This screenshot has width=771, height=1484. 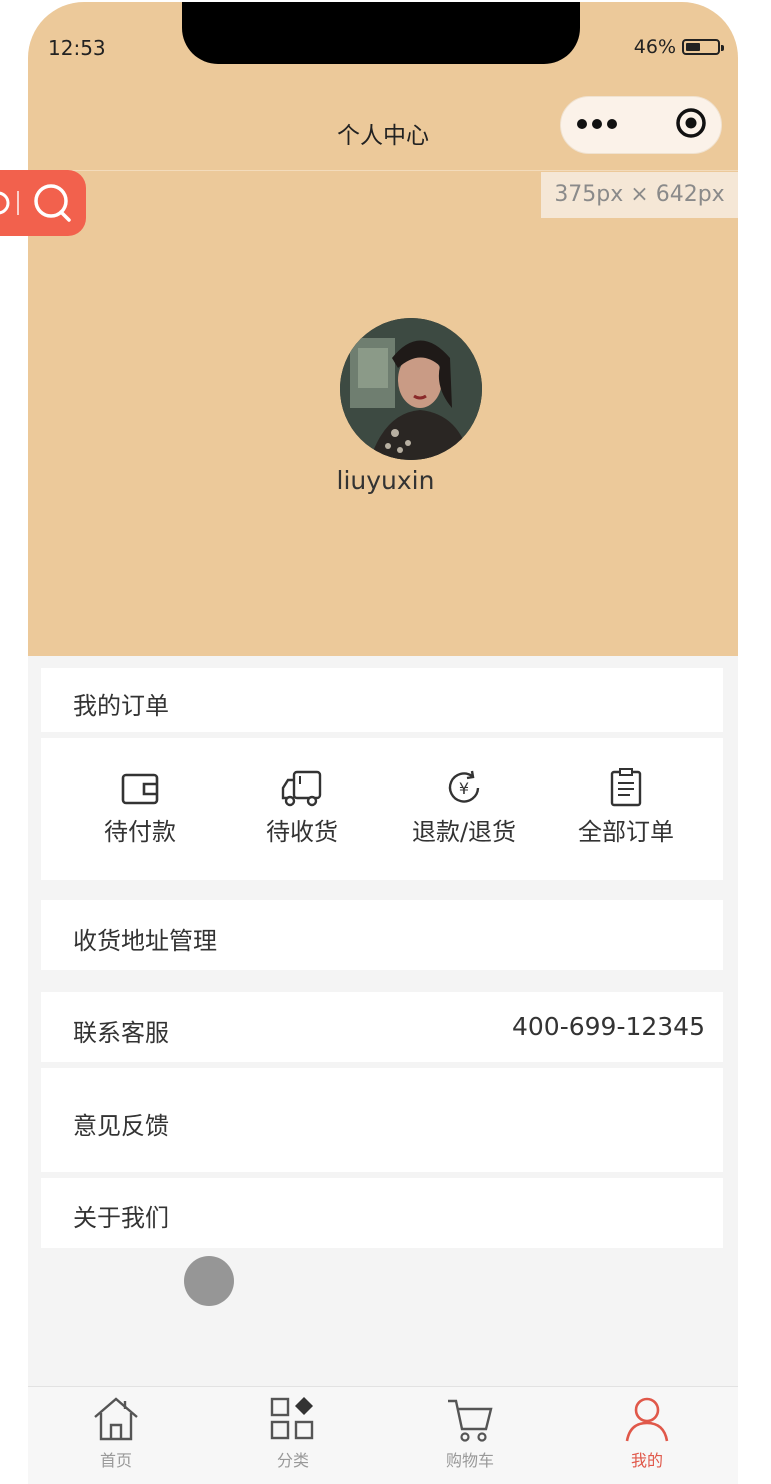 I want to click on order-item-all-orders: 全部订单, so click(x=626, y=807).